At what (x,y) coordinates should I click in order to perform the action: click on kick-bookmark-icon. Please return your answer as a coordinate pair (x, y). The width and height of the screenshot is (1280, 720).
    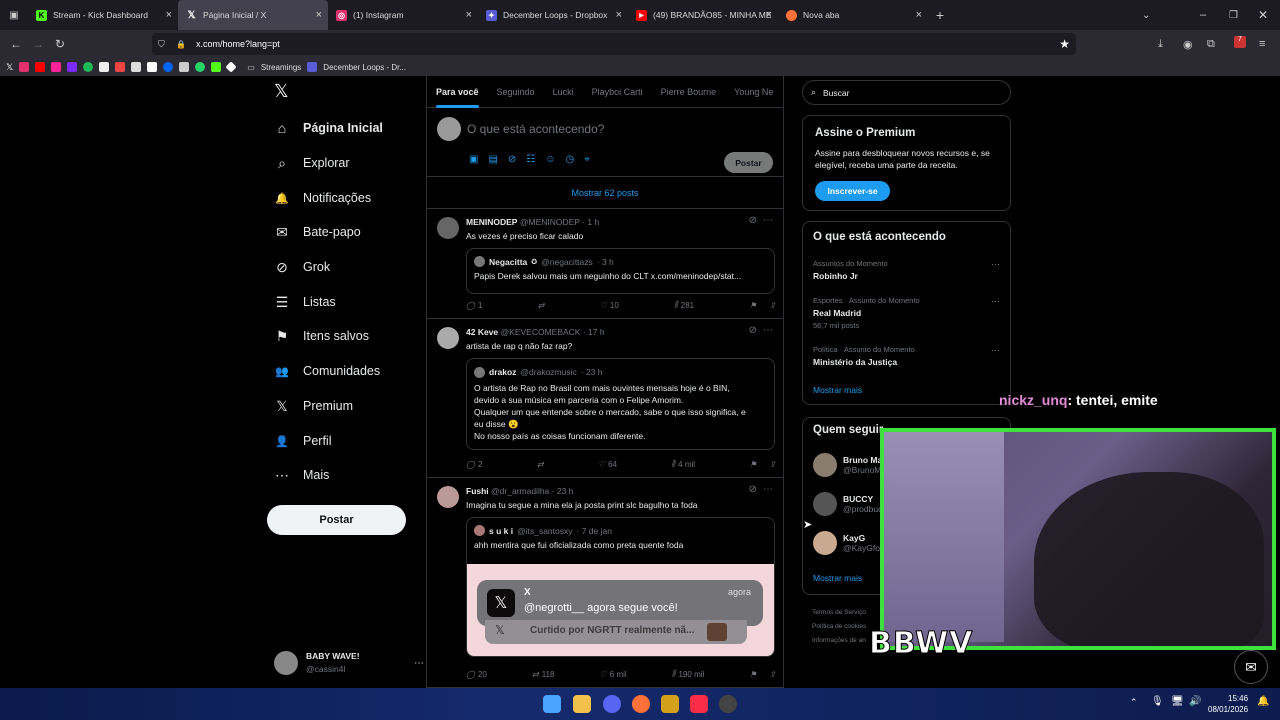
    Looking at the image, I should click on (216, 67).